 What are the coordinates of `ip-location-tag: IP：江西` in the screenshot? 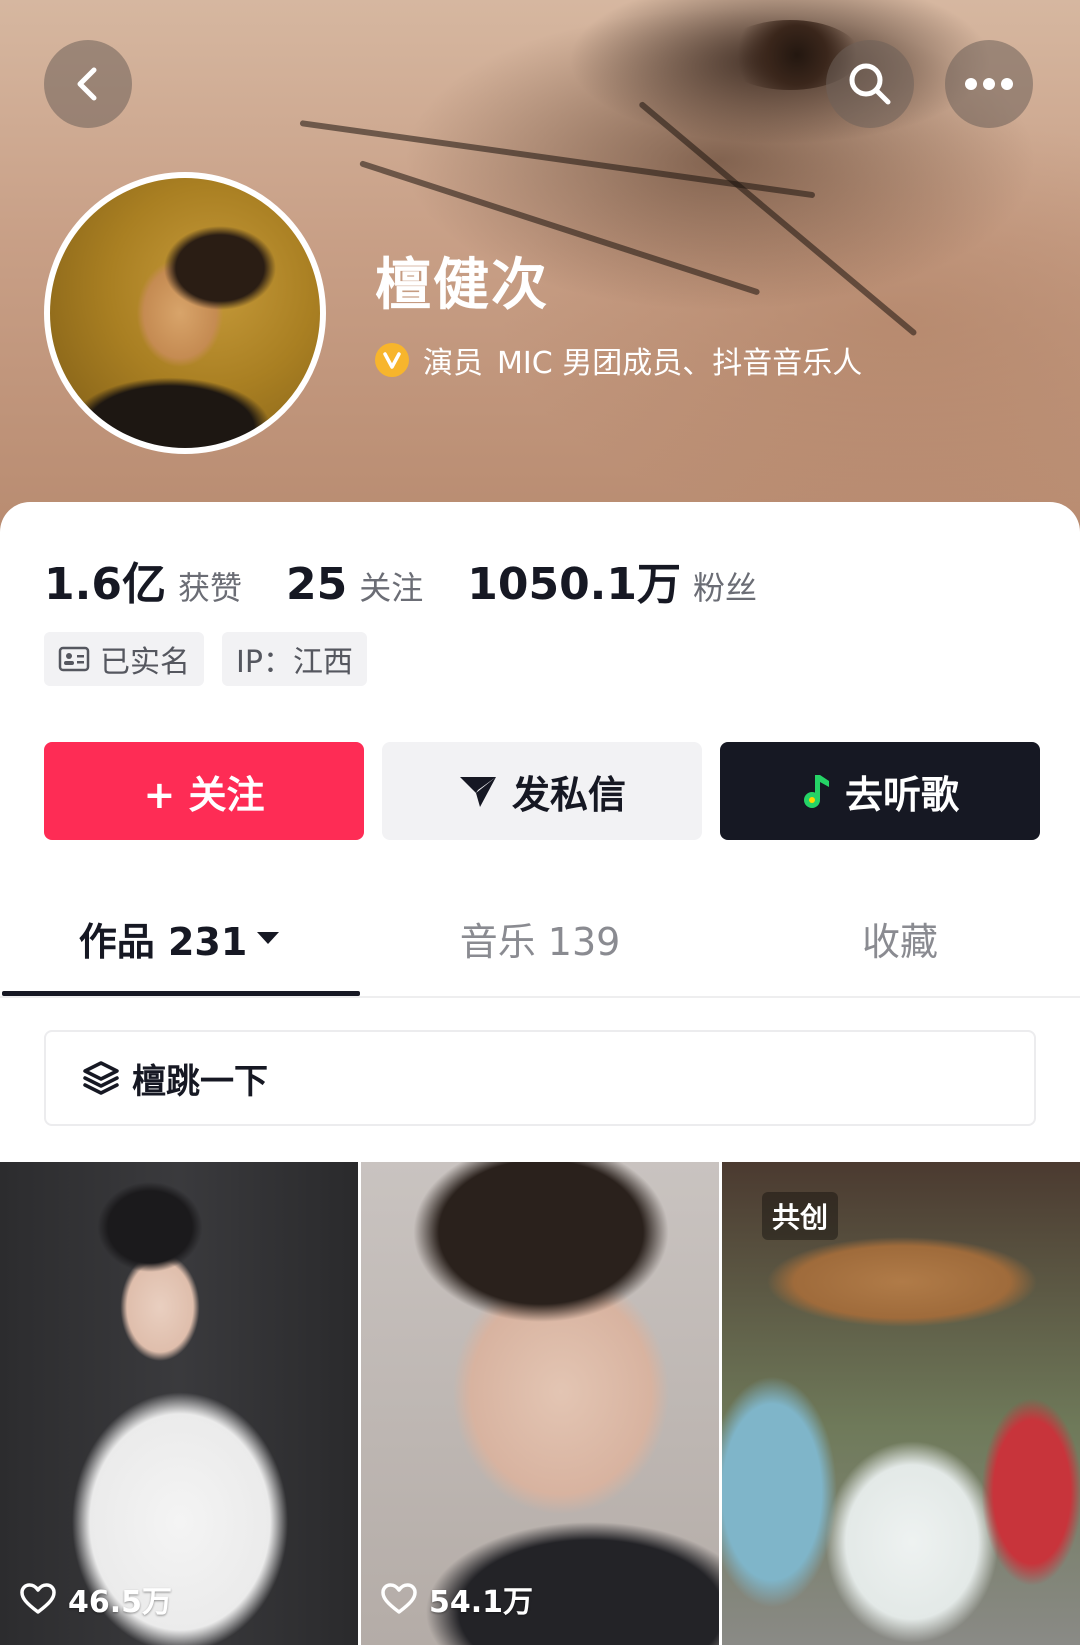 It's located at (294, 659).